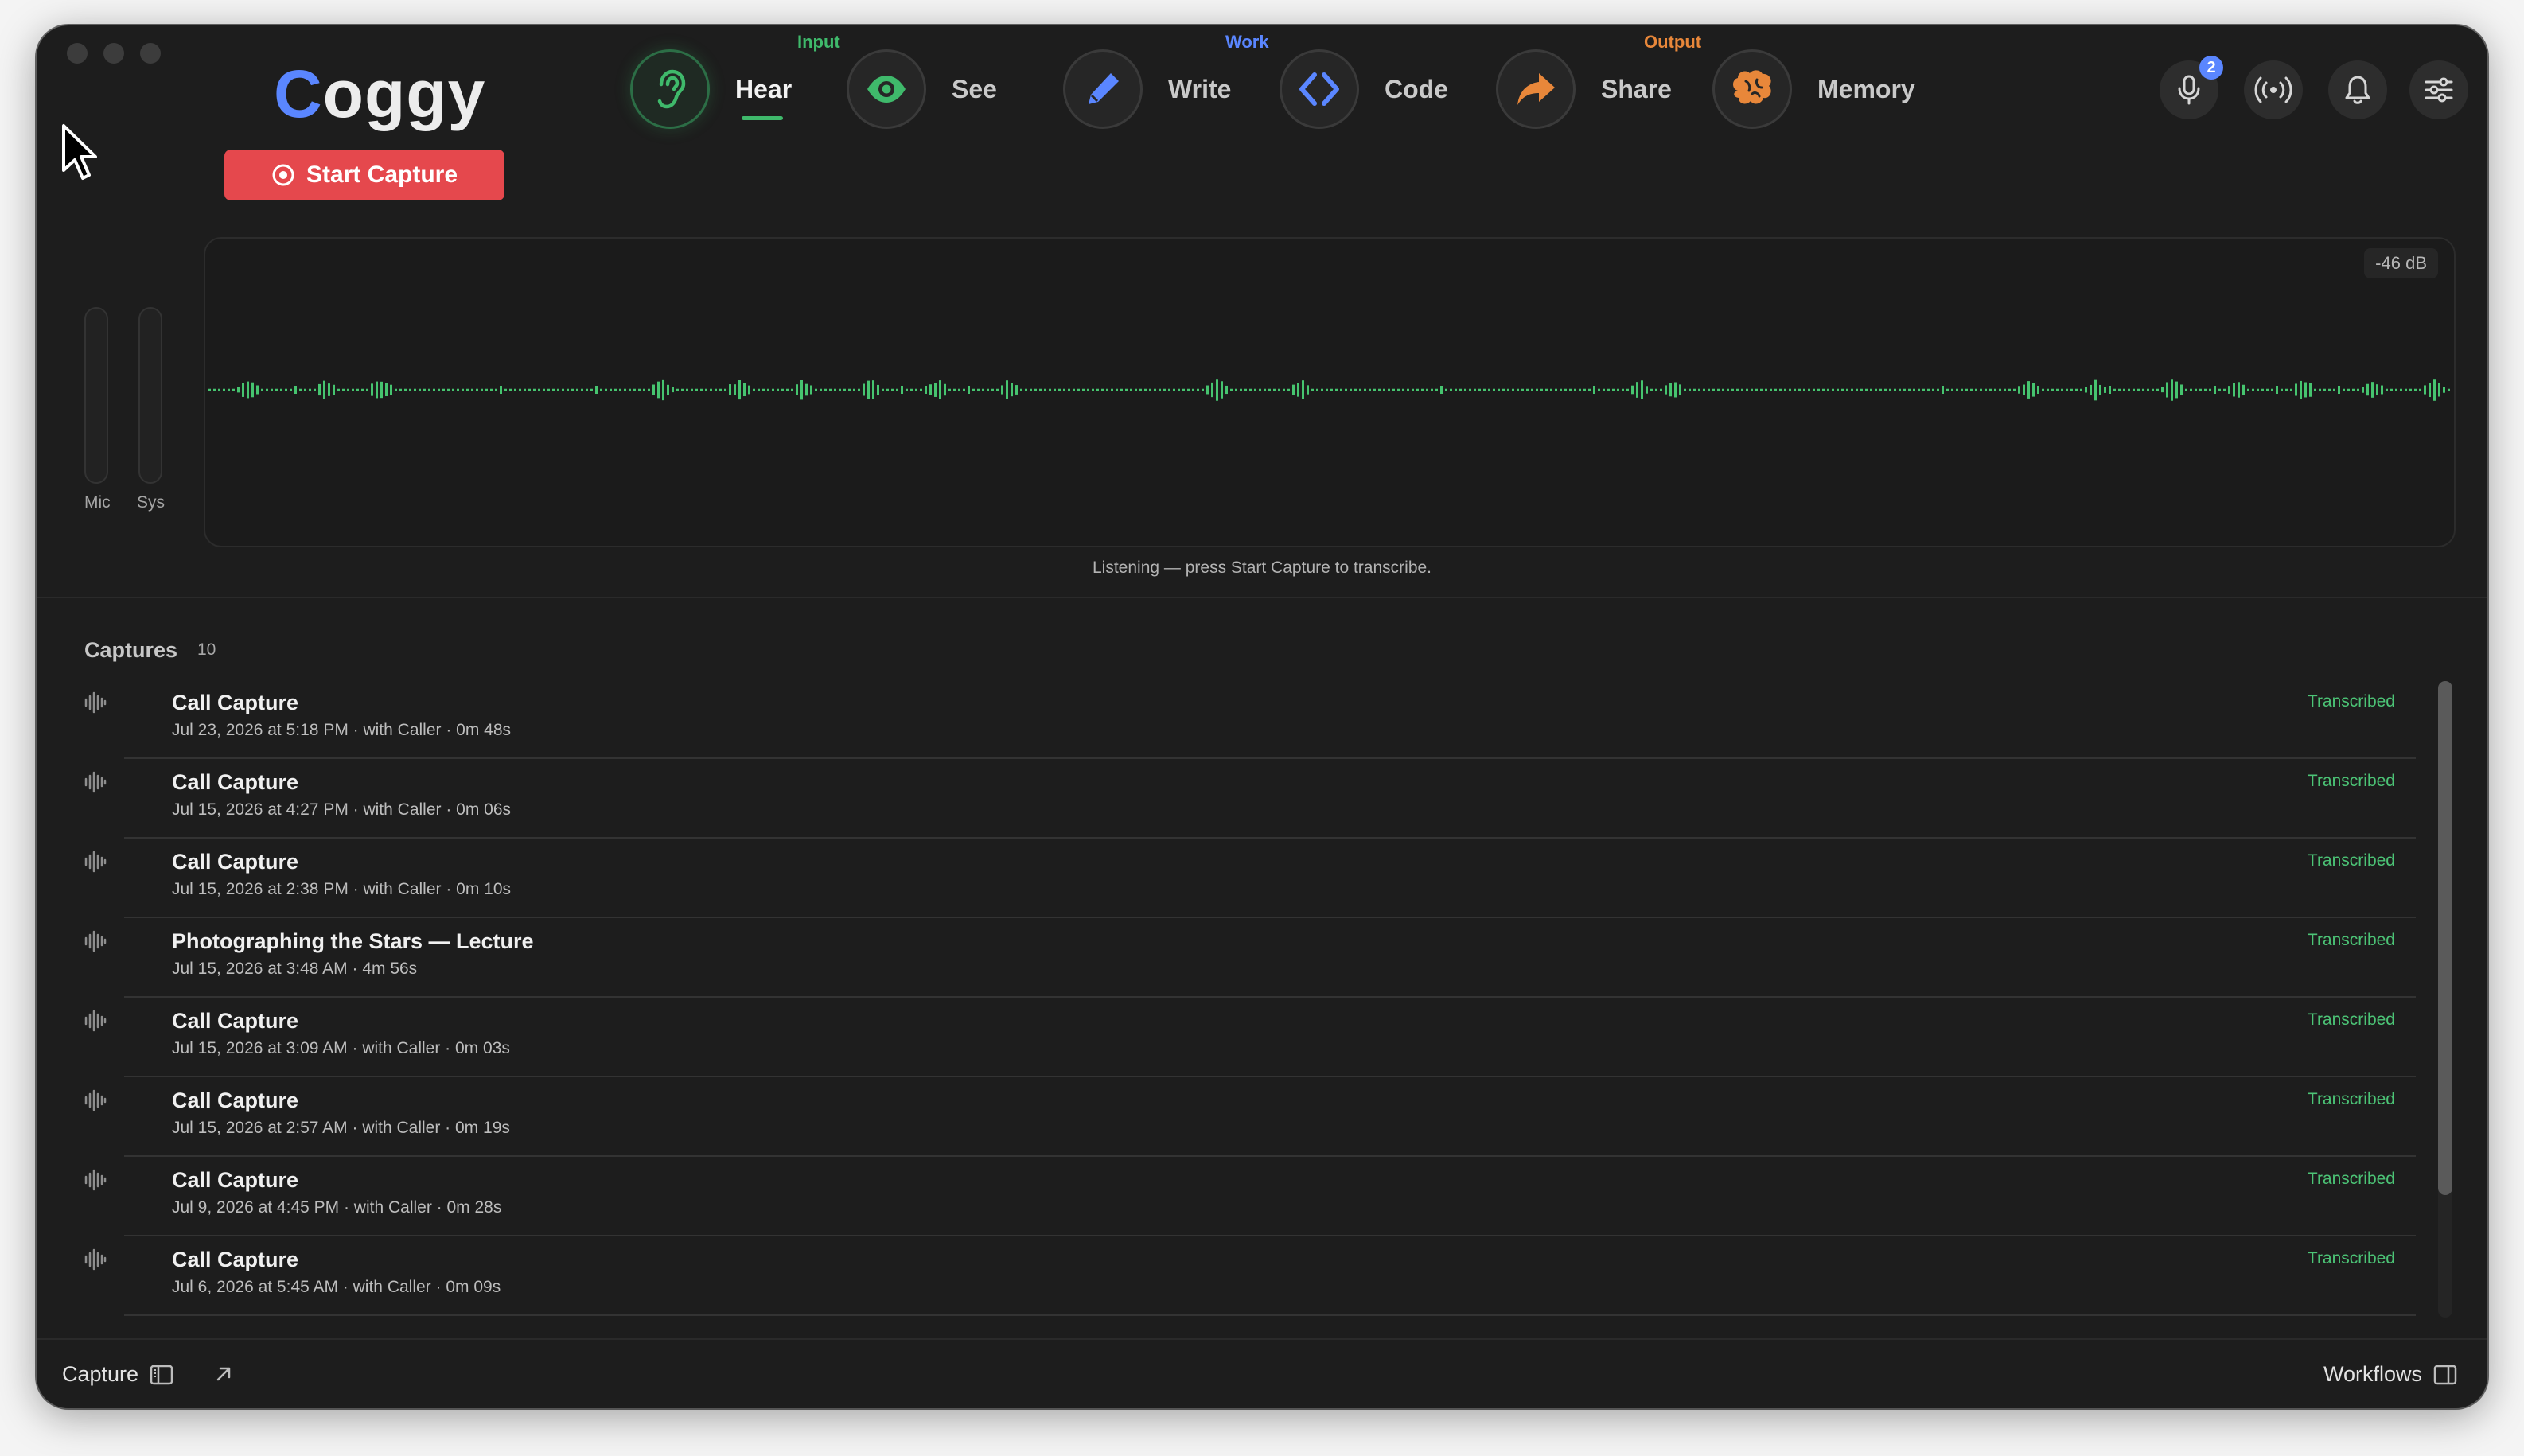 The height and width of the screenshot is (1456, 2524). Describe the element at coordinates (1536, 89) in the screenshot. I see `share-arrow-icon` at that location.